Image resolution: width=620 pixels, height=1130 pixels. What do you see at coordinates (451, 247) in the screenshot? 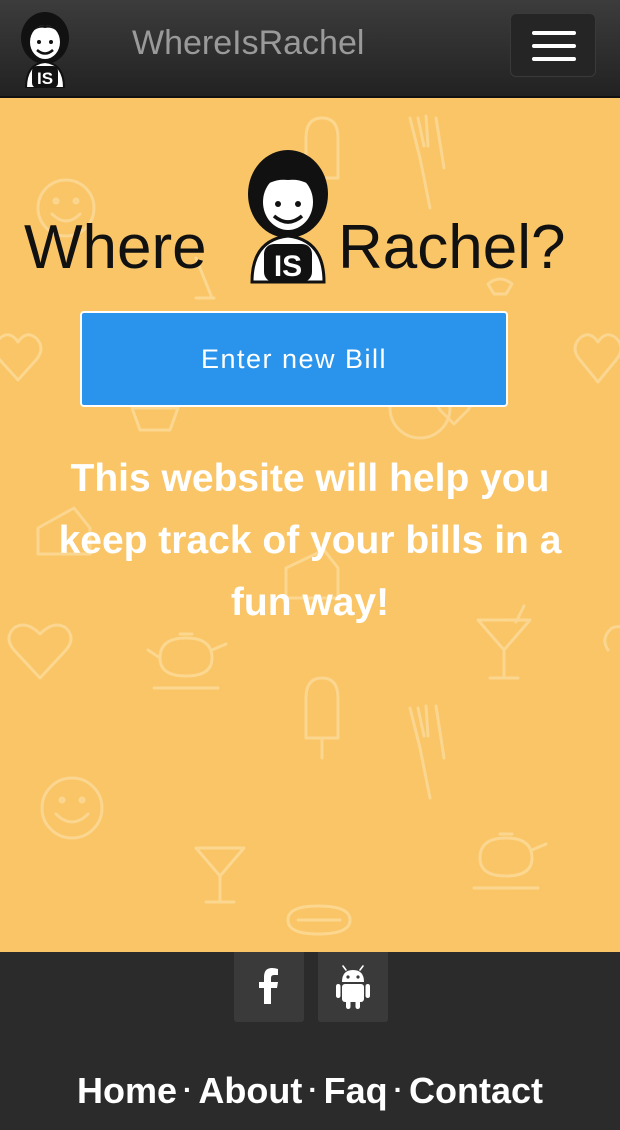
I see `logo-text-rachel: Rachel?` at bounding box center [451, 247].